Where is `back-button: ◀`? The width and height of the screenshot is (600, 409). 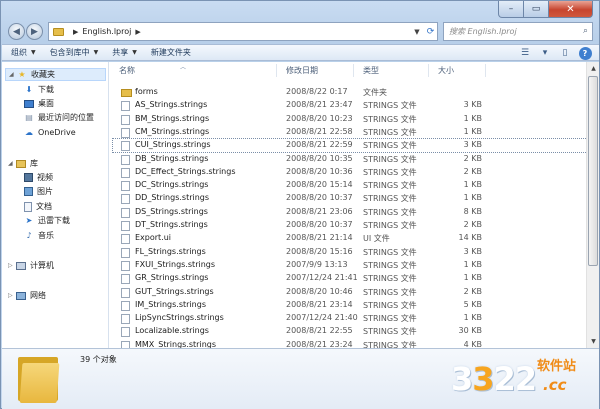 back-button: ◀ is located at coordinates (16, 31).